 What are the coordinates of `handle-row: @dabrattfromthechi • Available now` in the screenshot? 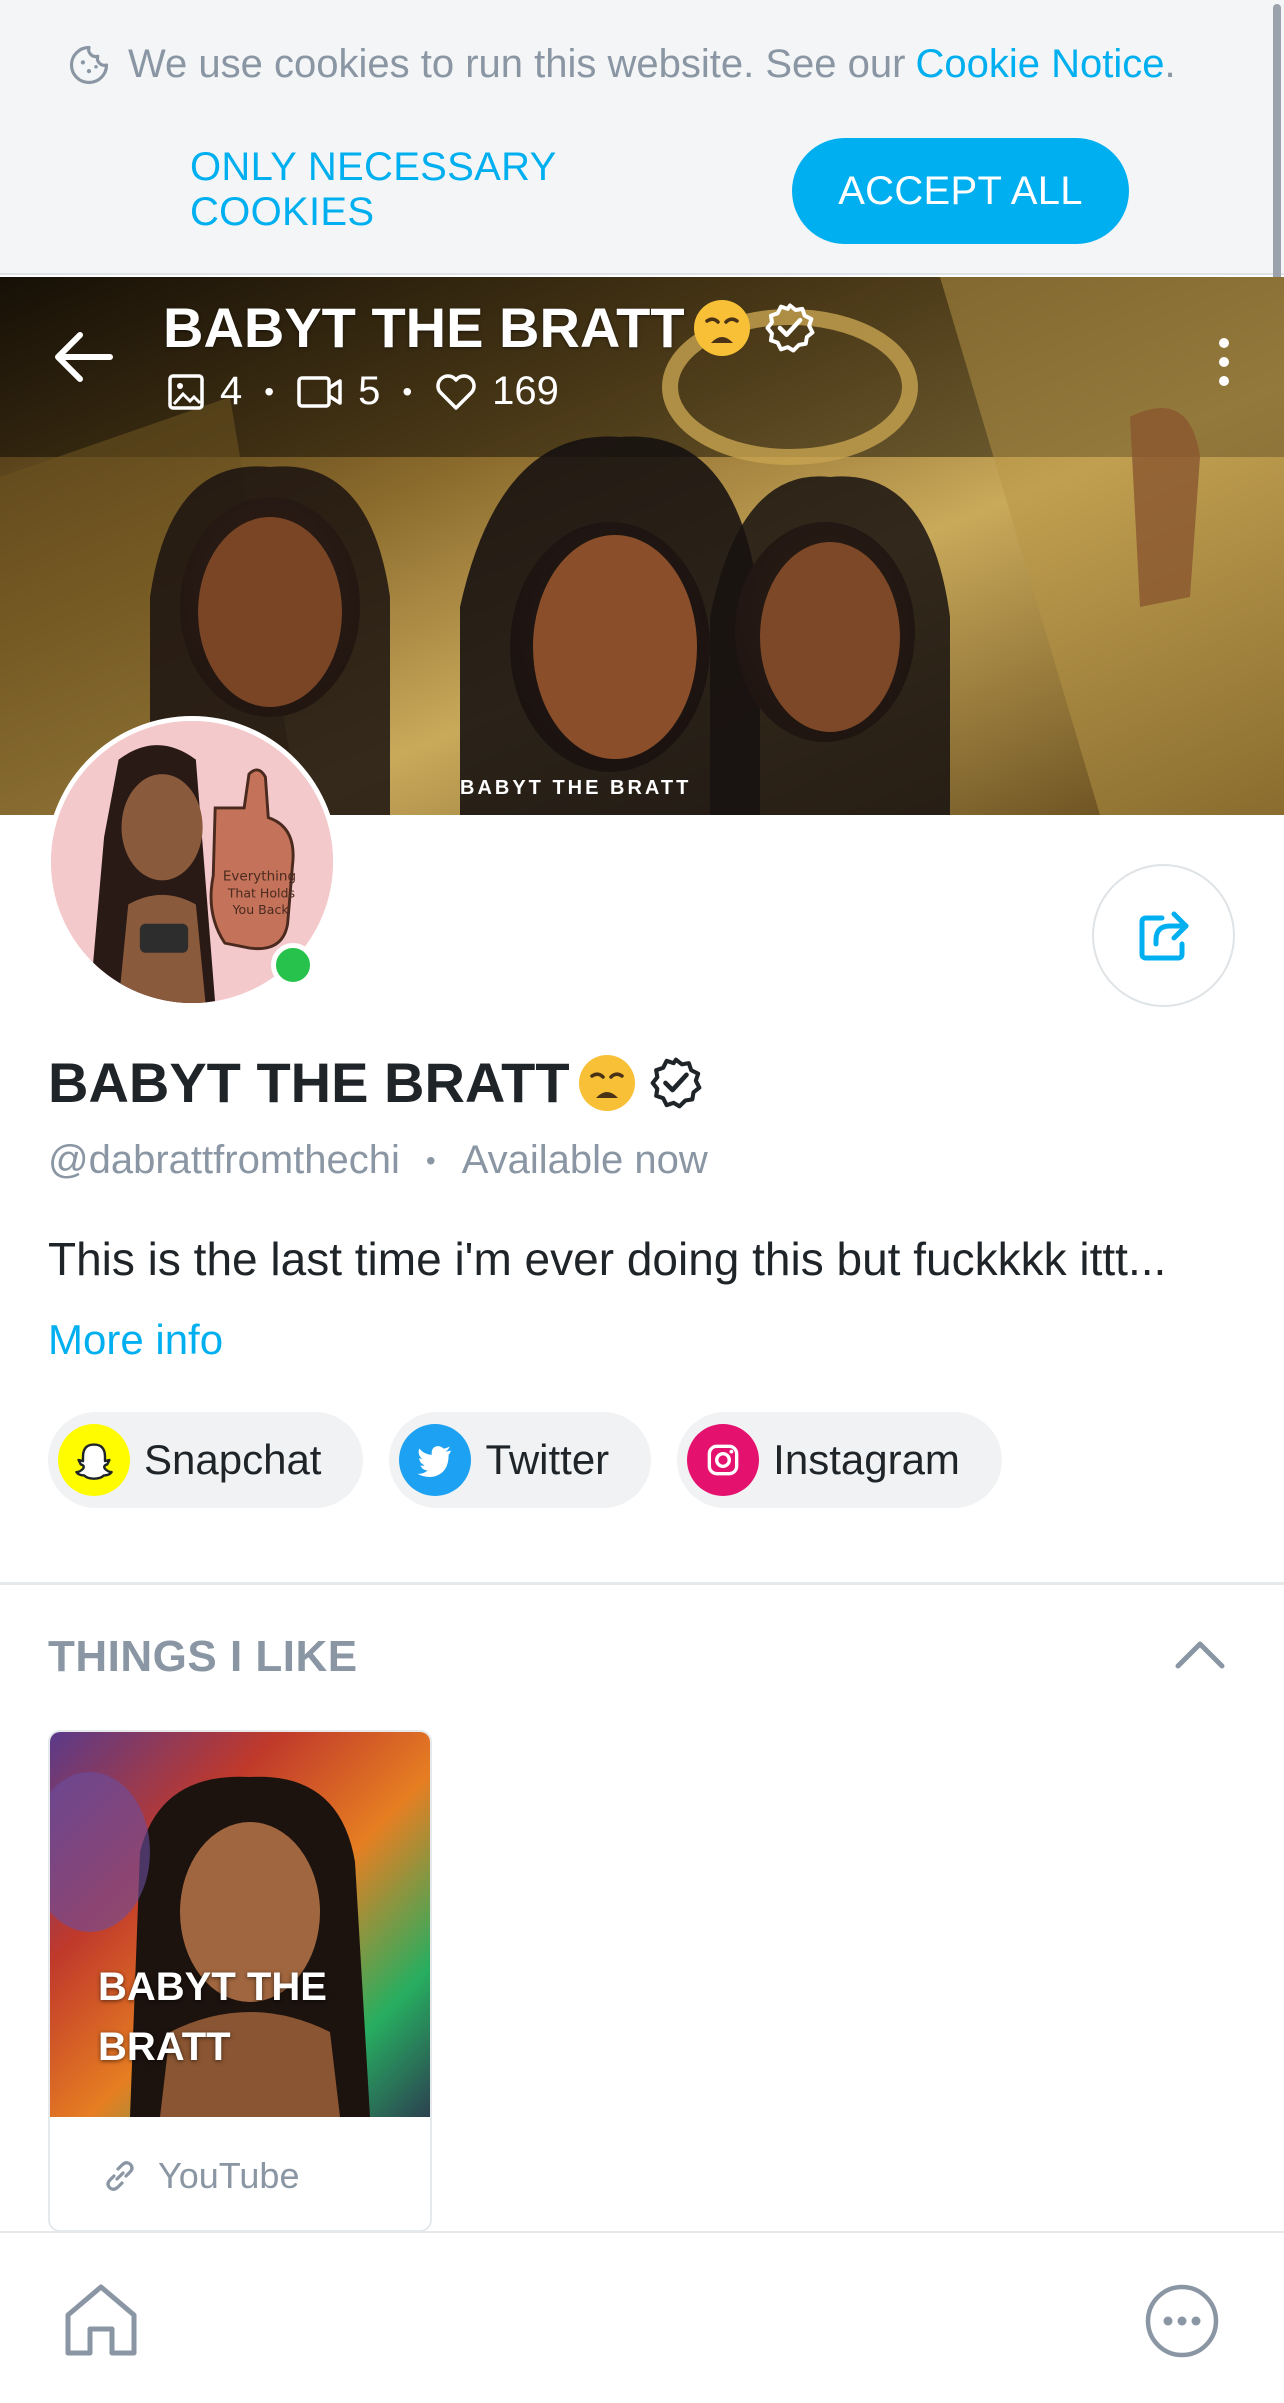 It's located at (378, 1160).